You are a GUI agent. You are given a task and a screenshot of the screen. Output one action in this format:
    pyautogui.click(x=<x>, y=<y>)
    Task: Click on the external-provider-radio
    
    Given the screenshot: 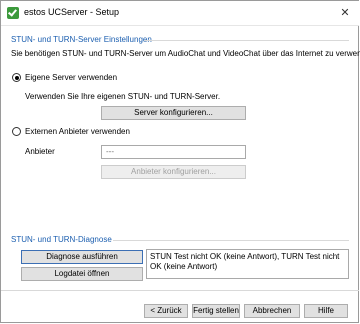 What is the action you would take?
    pyautogui.click(x=16, y=131)
    